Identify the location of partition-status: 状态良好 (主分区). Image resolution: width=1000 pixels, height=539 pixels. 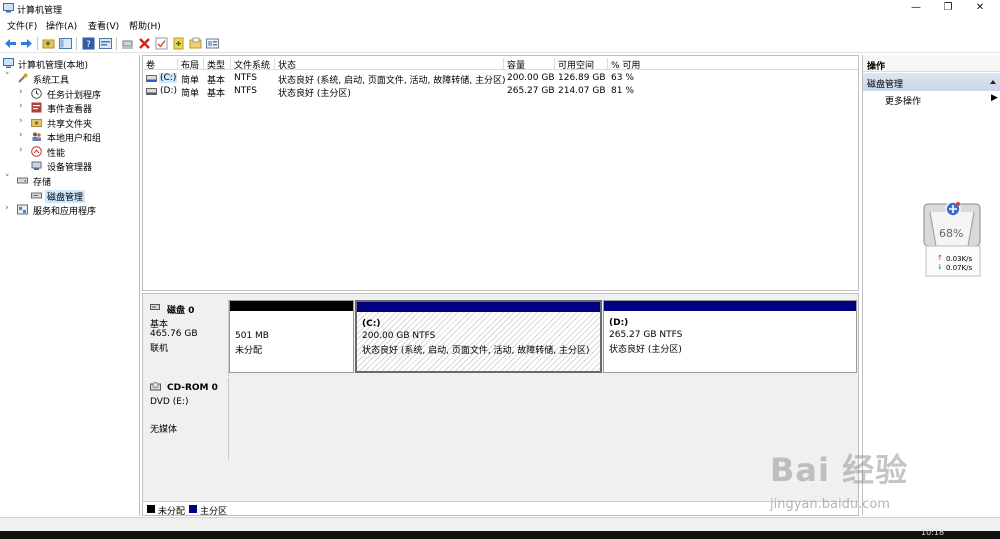
(645, 350).